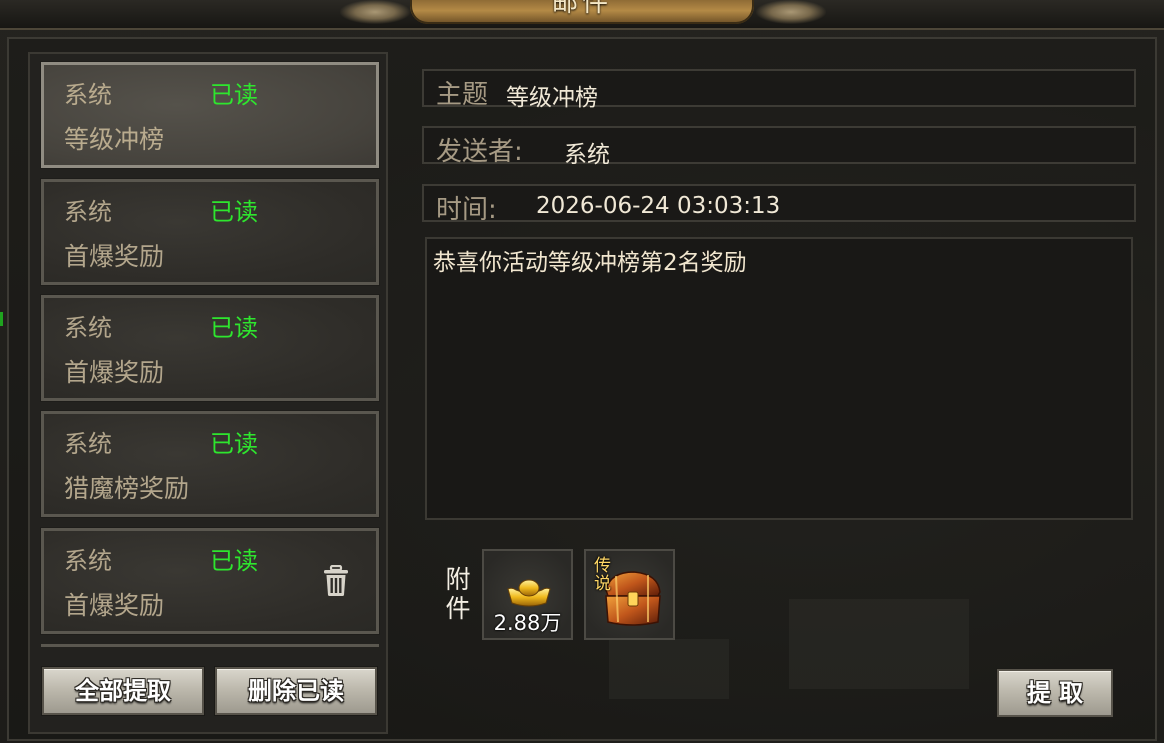  What do you see at coordinates (581, 9) in the screenshot?
I see `window-title: 邮件` at bounding box center [581, 9].